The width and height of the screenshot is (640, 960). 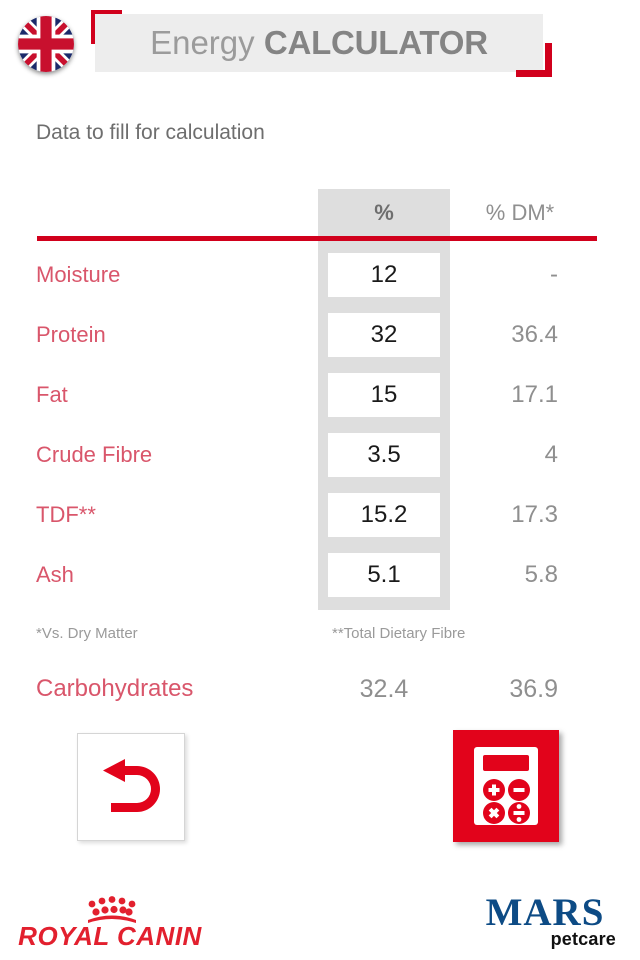 I want to click on table-row: Ash 5.1 5.8, so click(x=320, y=575).